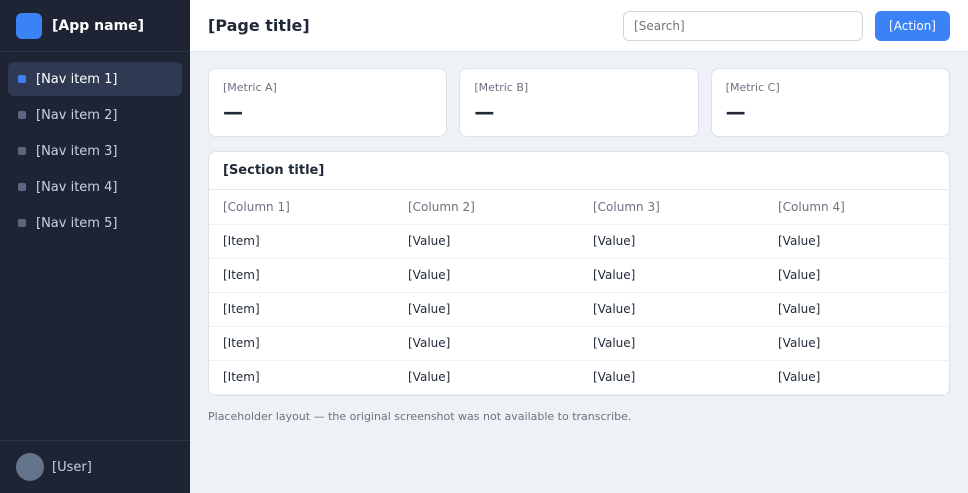 Image resolution: width=968 pixels, height=493 pixels. Describe the element at coordinates (95, 466) in the screenshot. I see `user-menu: [User]` at that location.